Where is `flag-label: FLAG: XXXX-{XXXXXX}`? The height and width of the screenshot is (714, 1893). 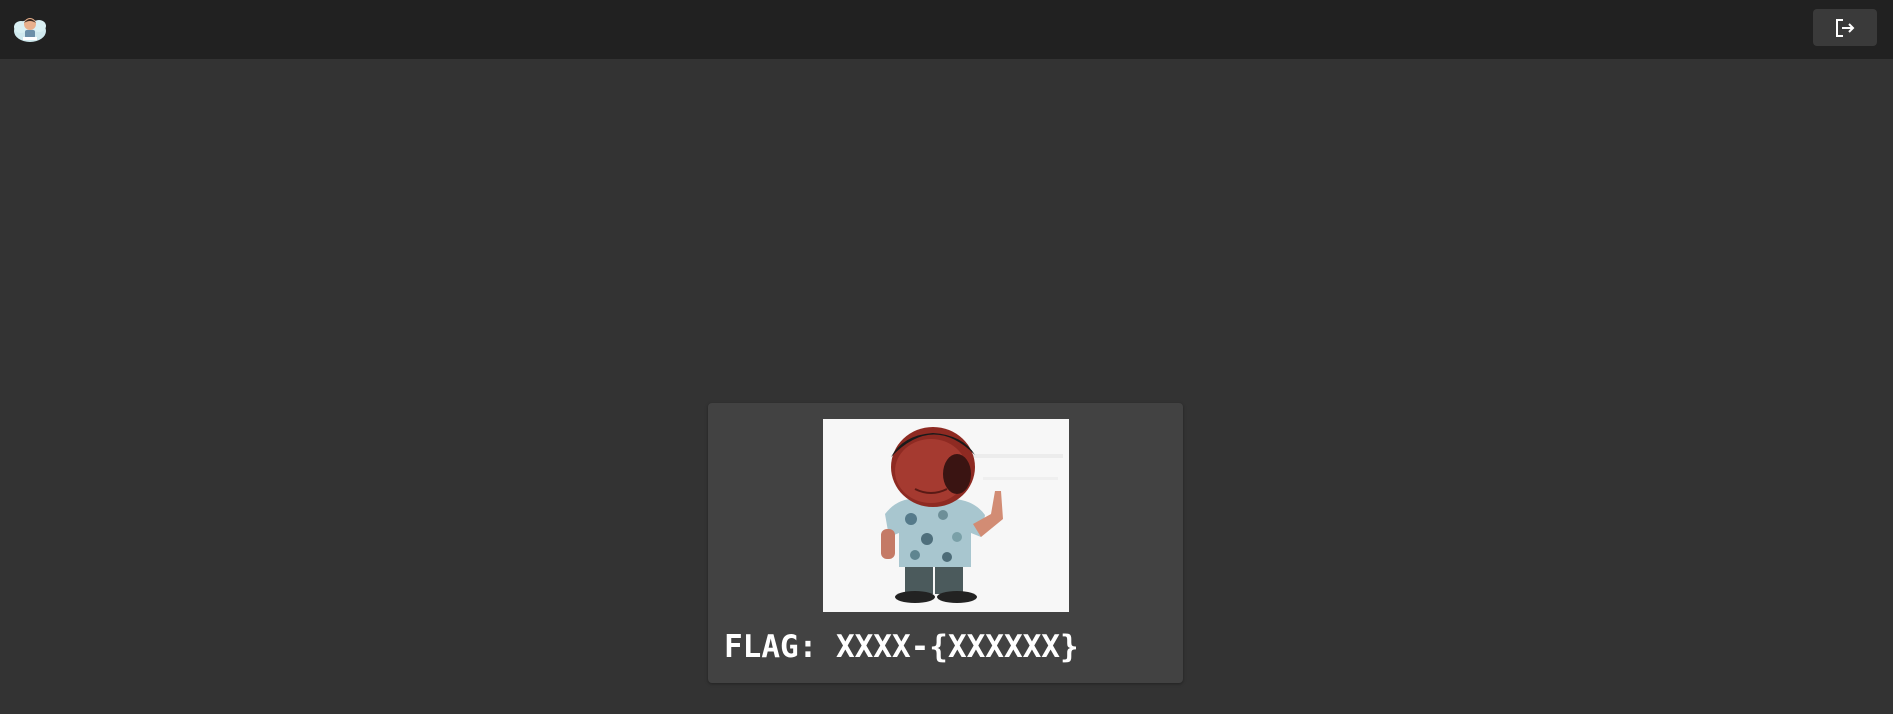 flag-label: FLAG: XXXX-{XXXXXX} is located at coordinates (901, 647).